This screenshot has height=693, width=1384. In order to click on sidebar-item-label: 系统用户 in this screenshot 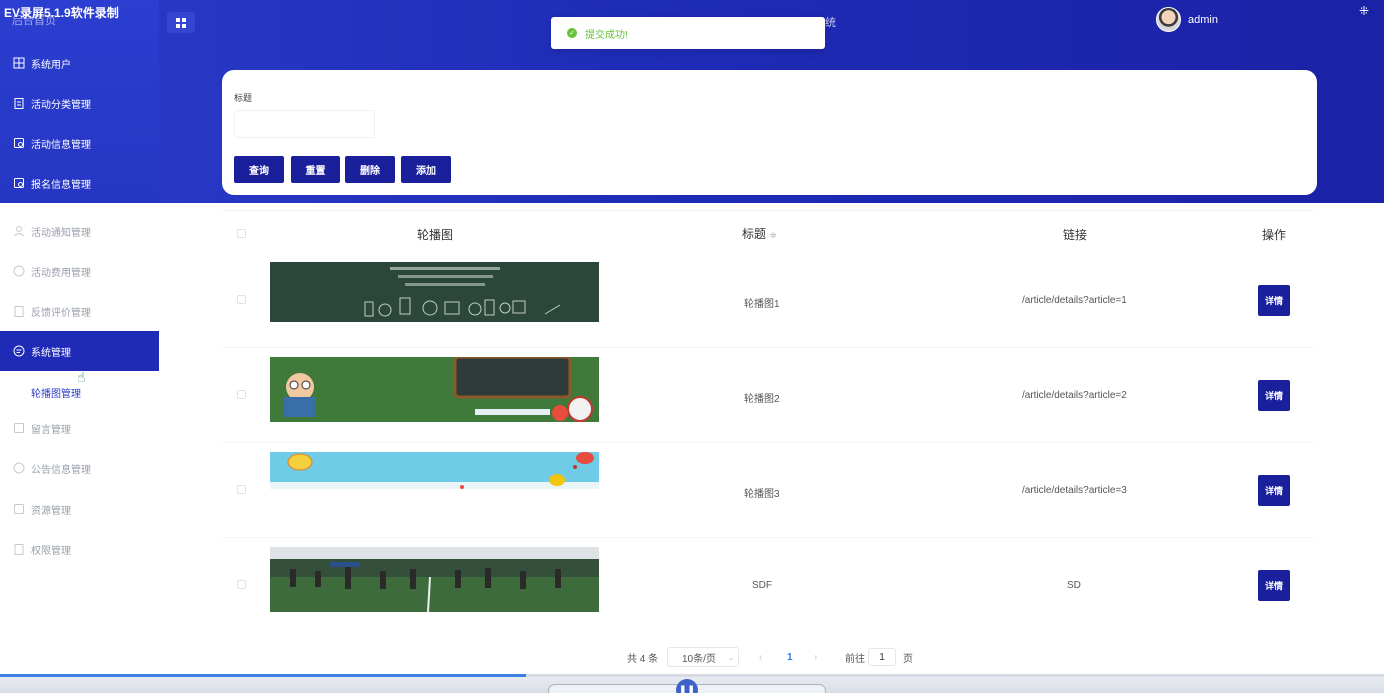, I will do `click(51, 65)`.